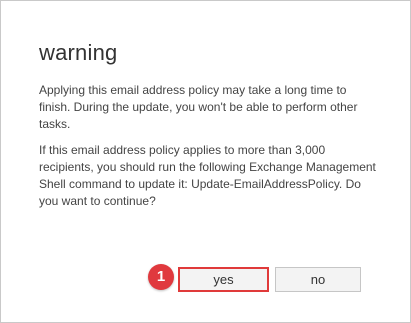  What do you see at coordinates (223, 279) in the screenshot?
I see `yes-button: yes` at bounding box center [223, 279].